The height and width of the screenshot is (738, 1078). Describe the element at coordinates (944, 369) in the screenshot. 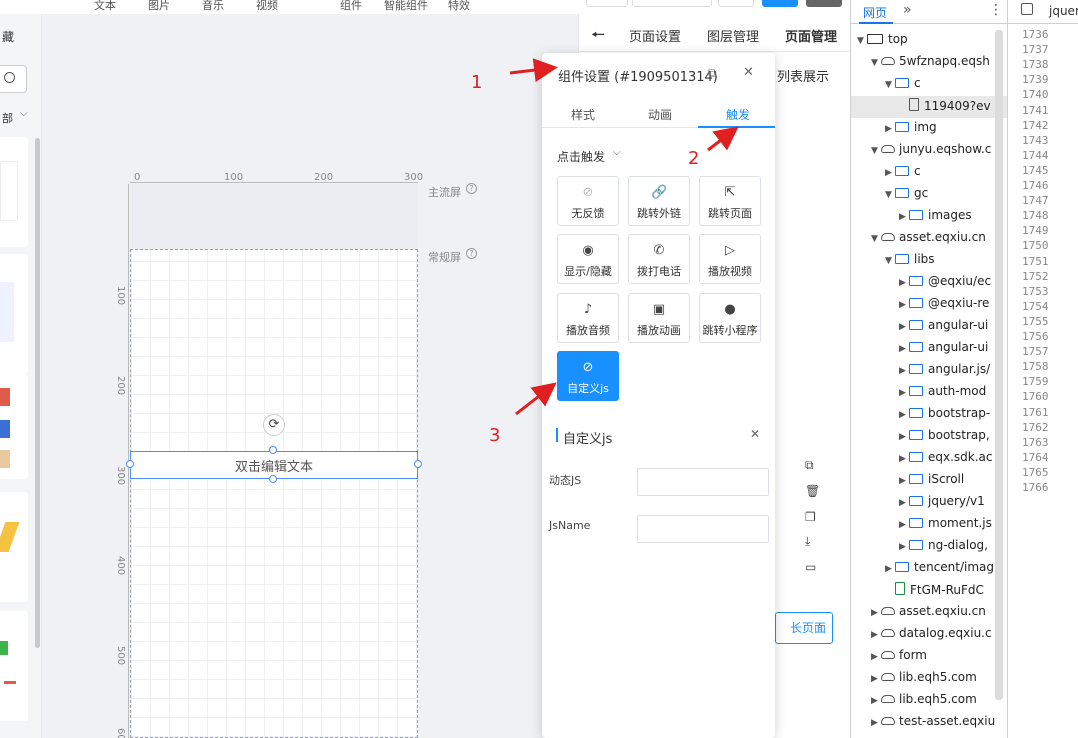

I see `tree-item: ▶ angular.js/` at that location.